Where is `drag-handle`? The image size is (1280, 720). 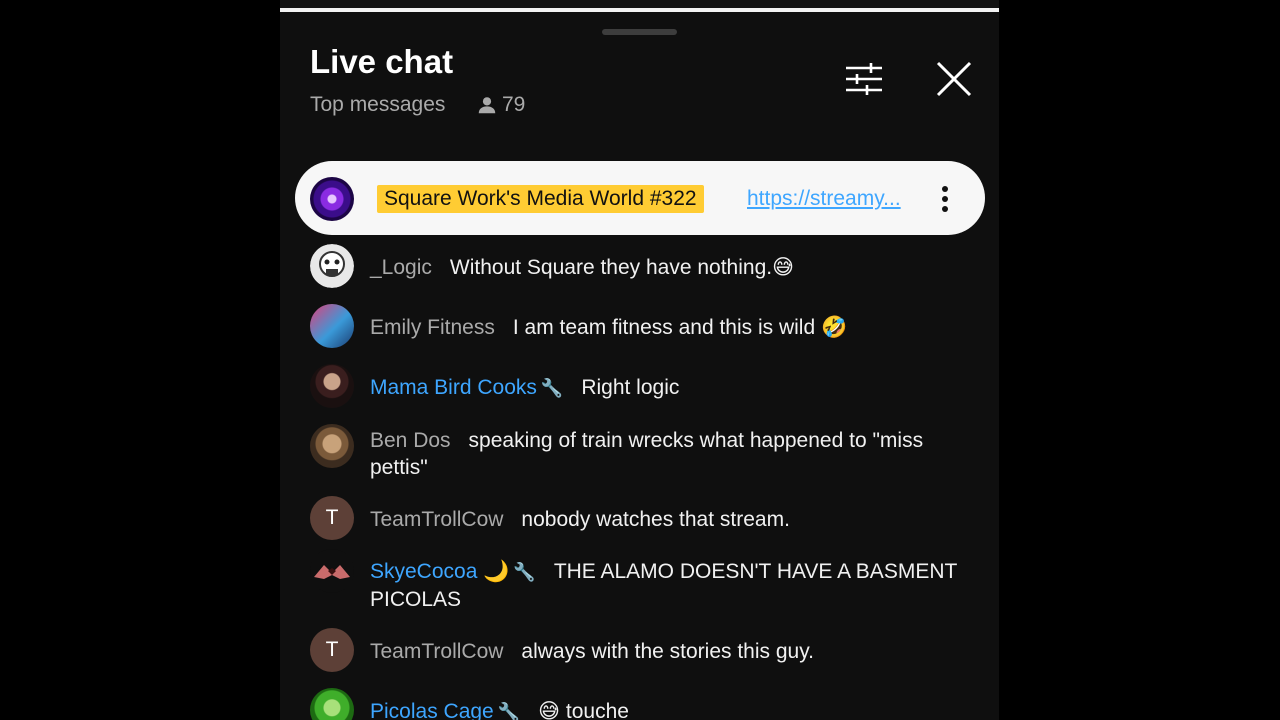
drag-handle is located at coordinates (639, 32).